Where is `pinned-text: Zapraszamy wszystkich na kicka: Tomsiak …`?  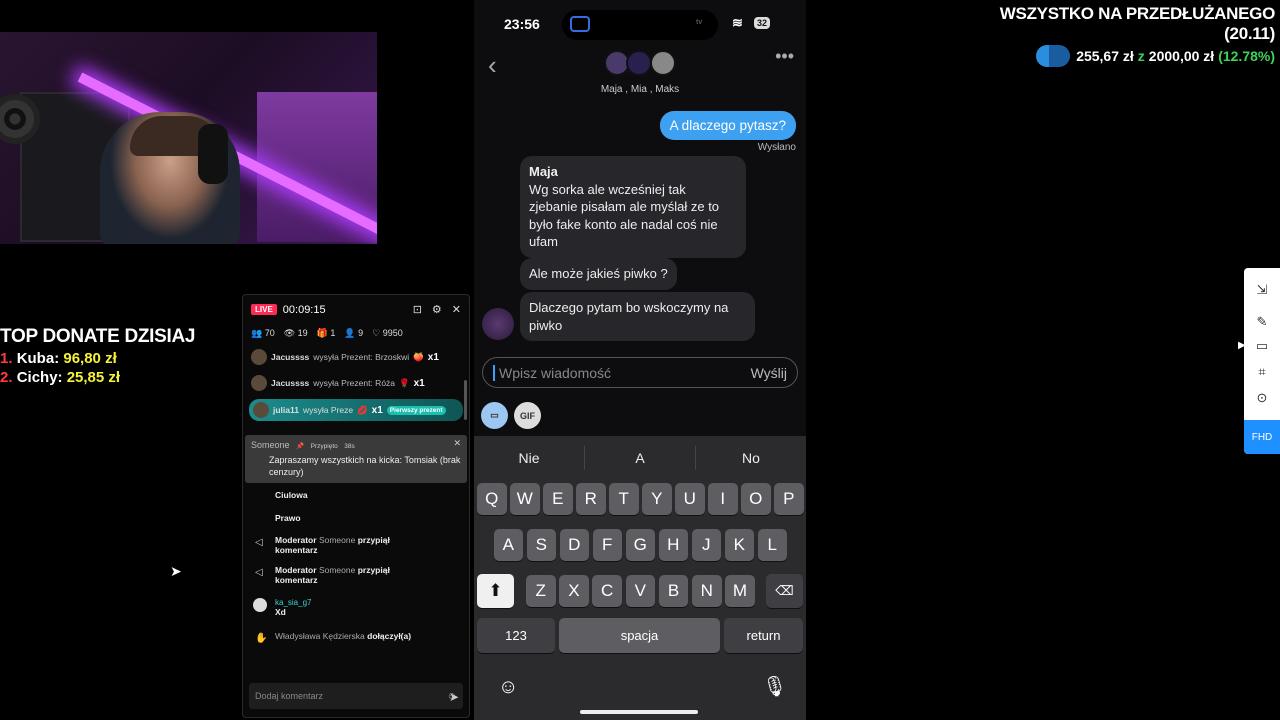 pinned-text: Zapraszamy wszystkich na kicka: Tomsiak … is located at coordinates (365, 466).